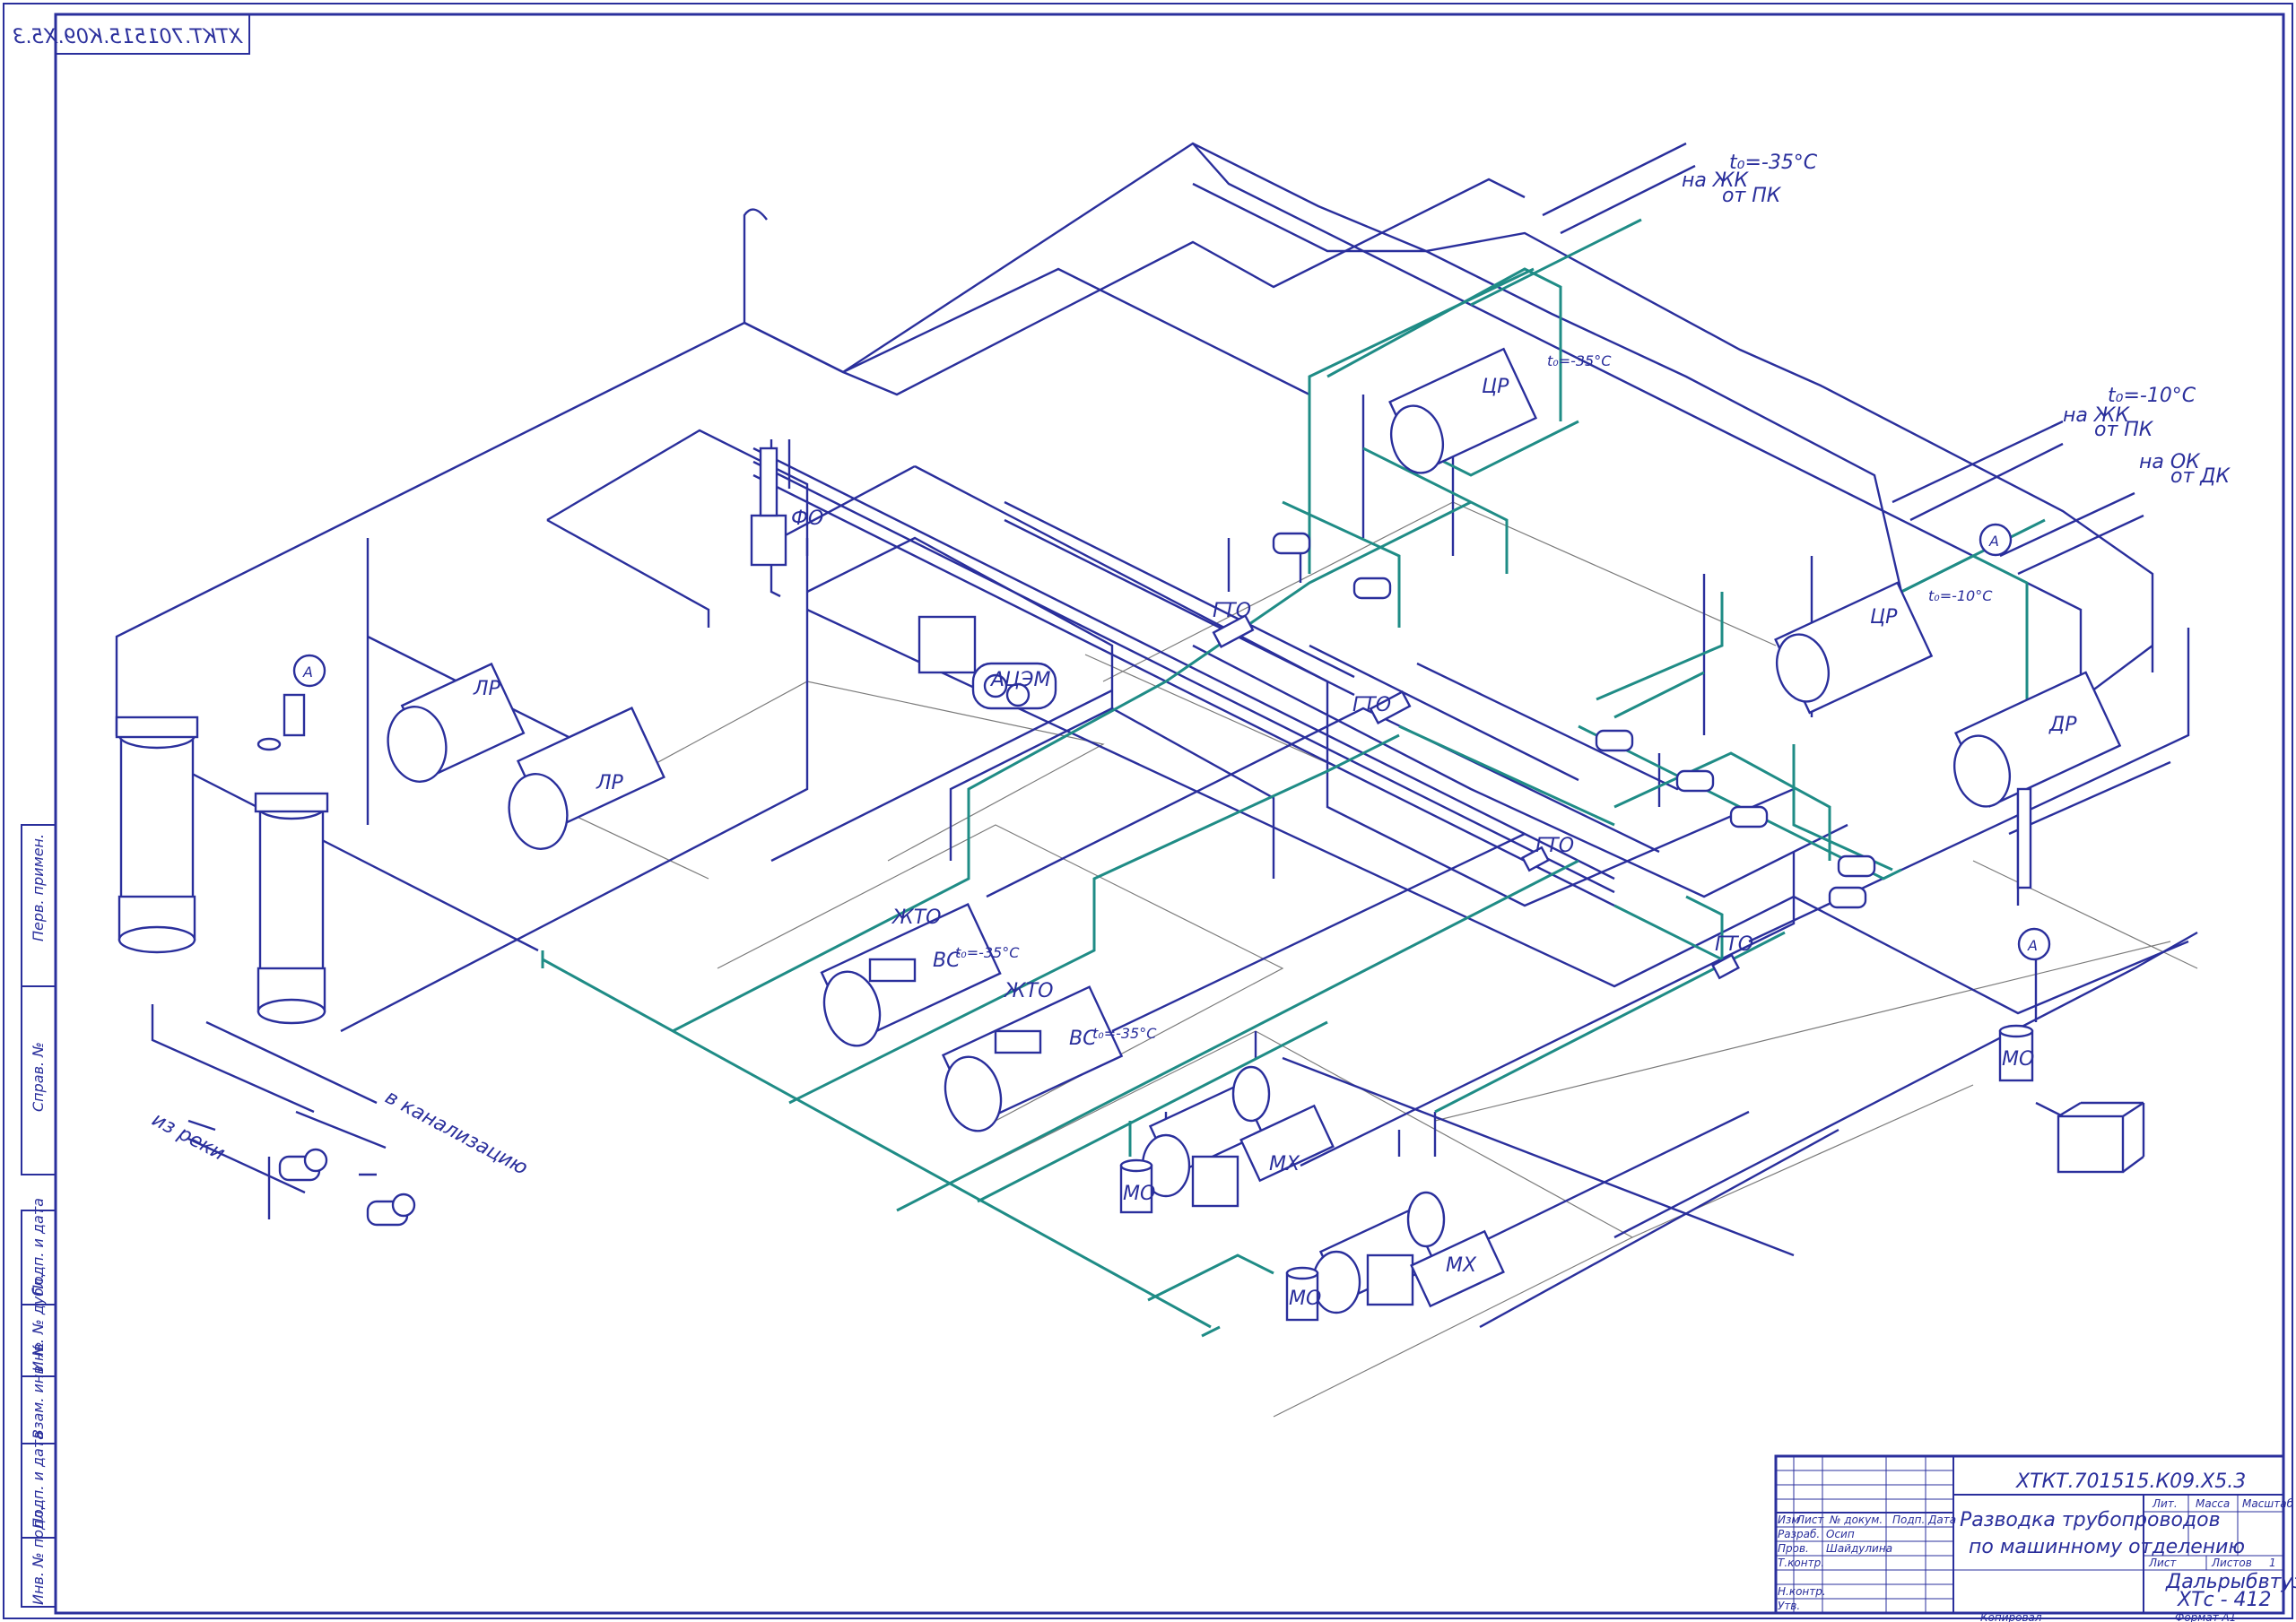 This screenshot has width=2296, height=1622. I want to click on label-zhto-2: ЖТО, so click(1028, 991).